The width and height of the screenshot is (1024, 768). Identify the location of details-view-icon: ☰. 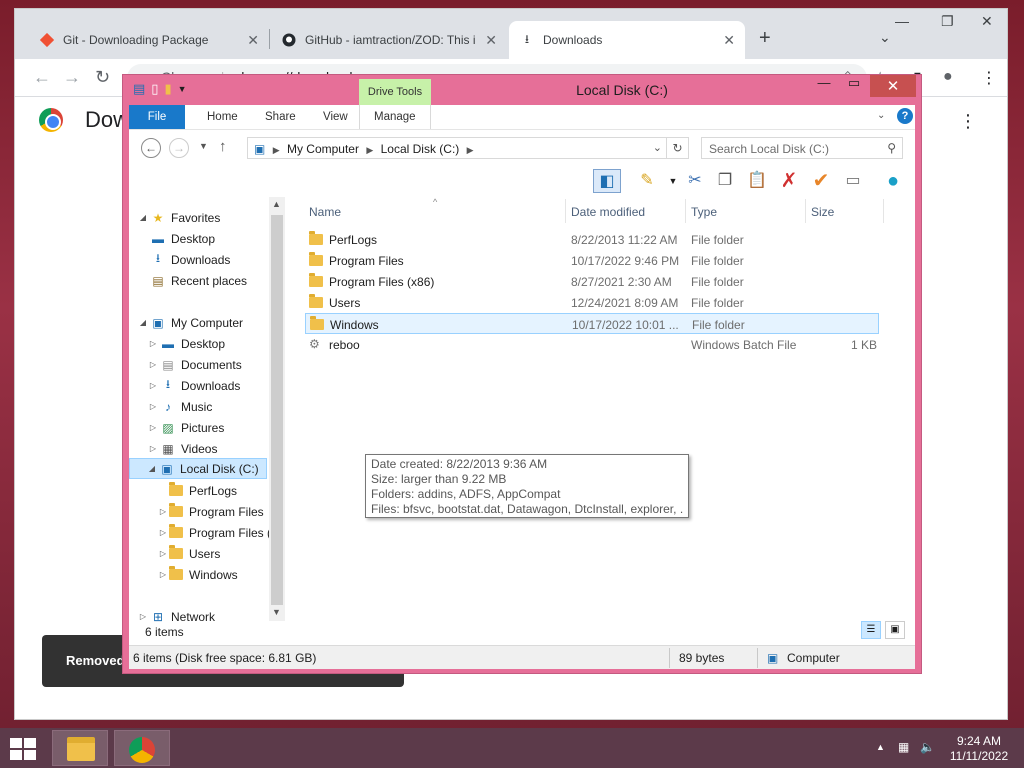
(871, 630).